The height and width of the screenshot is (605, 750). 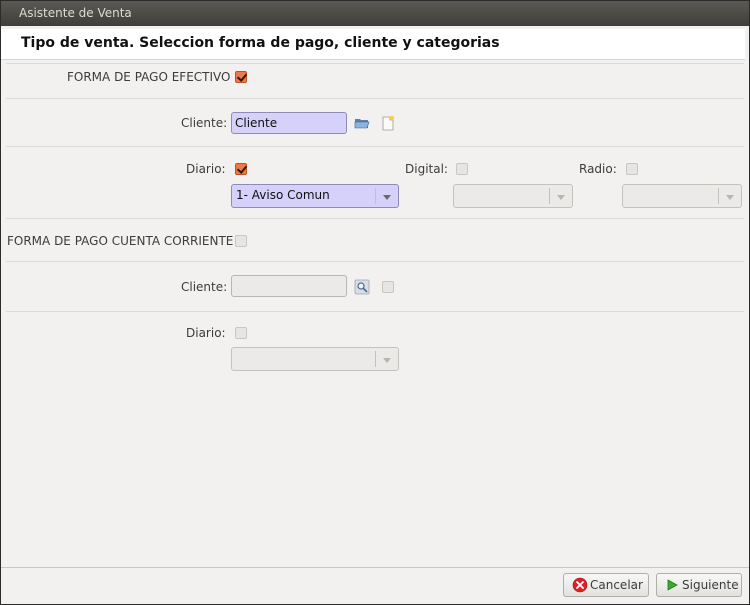 What do you see at coordinates (204, 123) in the screenshot?
I see `cliente-label: Cliente:` at bounding box center [204, 123].